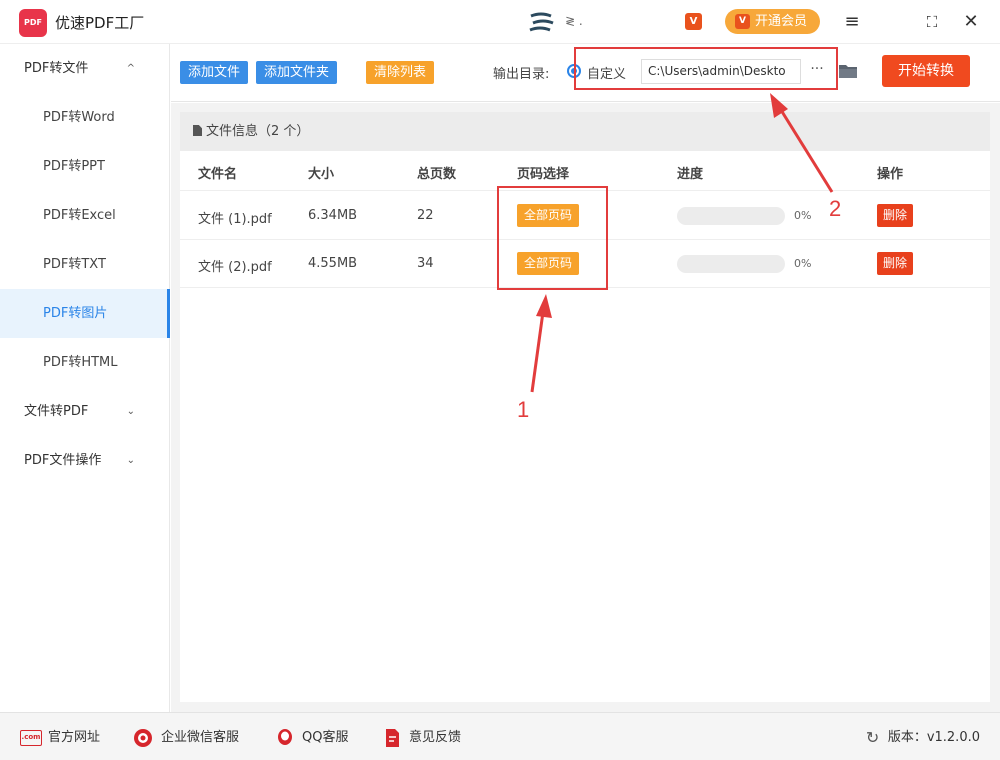 This screenshot has width=1000, height=760. I want to click on title-bar: PDF 优速PDF工厂 ≷ . V V 开通会员 ≡ ⛶ ✕, so click(500, 22).